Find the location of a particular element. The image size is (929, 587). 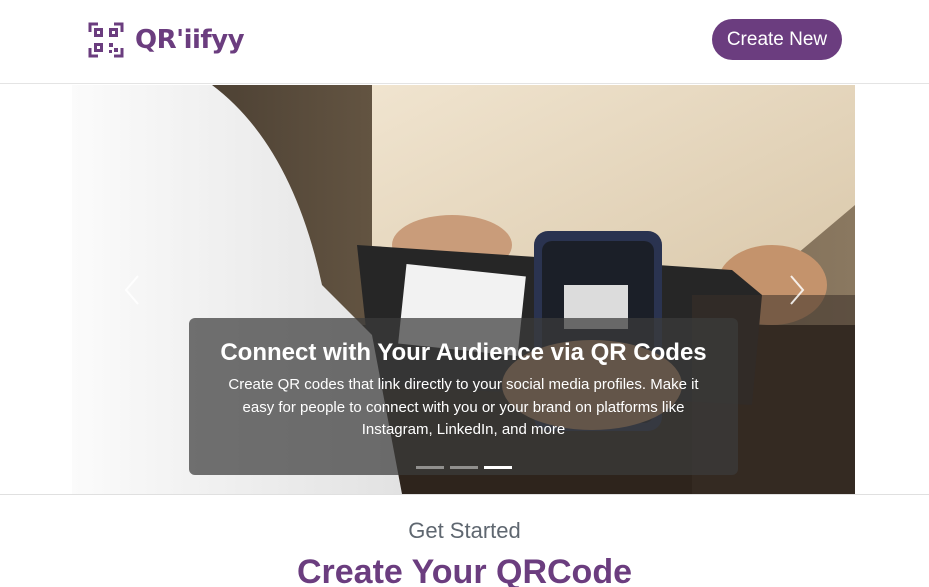

carousel-indicators is located at coordinates (464, 467).